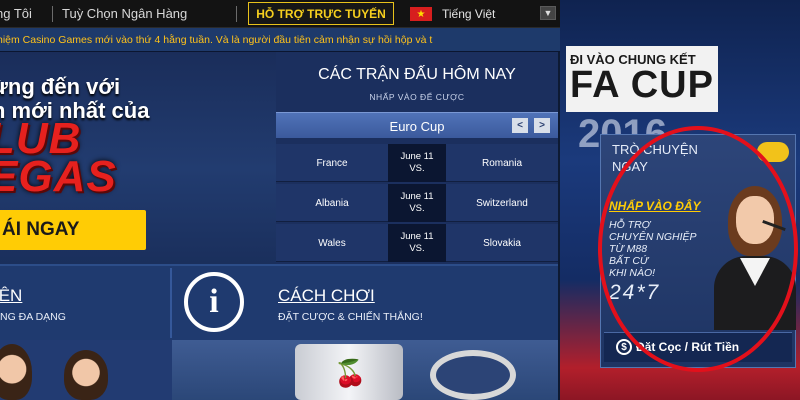  What do you see at coordinates (632, 273) in the screenshot?
I see `chat-text-line: KHI NÀO!` at bounding box center [632, 273].